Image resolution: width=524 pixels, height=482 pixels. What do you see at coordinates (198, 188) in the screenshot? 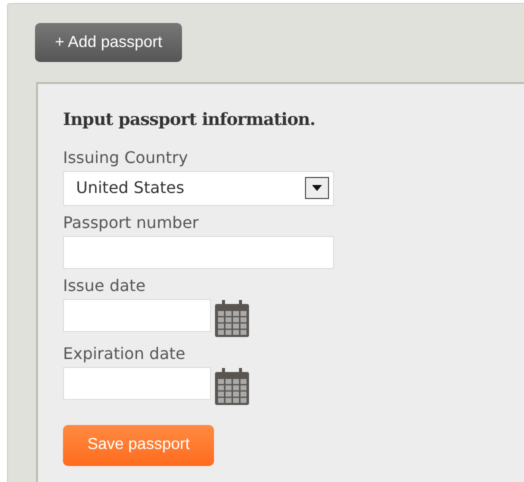
I see `country-select: United States` at bounding box center [198, 188].